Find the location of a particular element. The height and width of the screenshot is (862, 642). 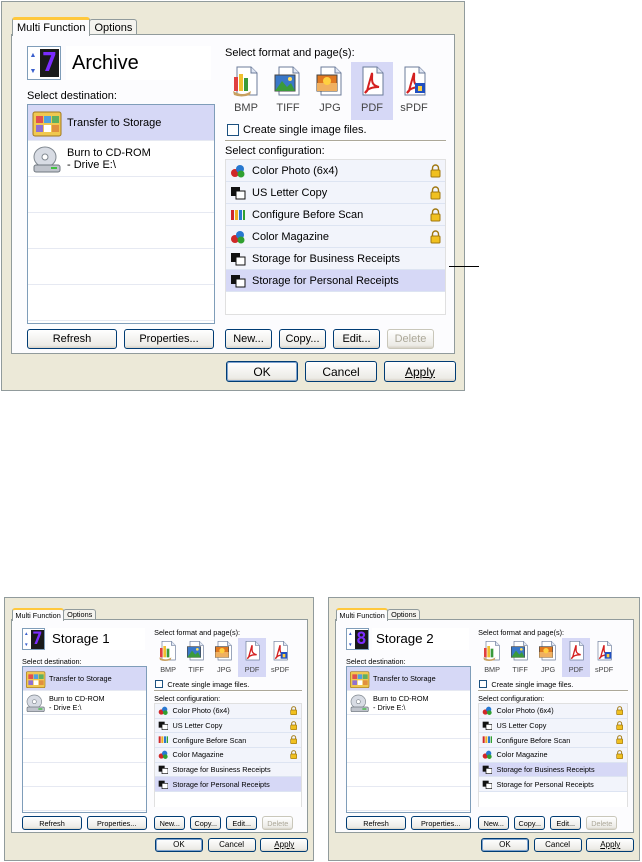

button-number-spinner: ▲ ▼ 8 is located at coordinates (357, 639).